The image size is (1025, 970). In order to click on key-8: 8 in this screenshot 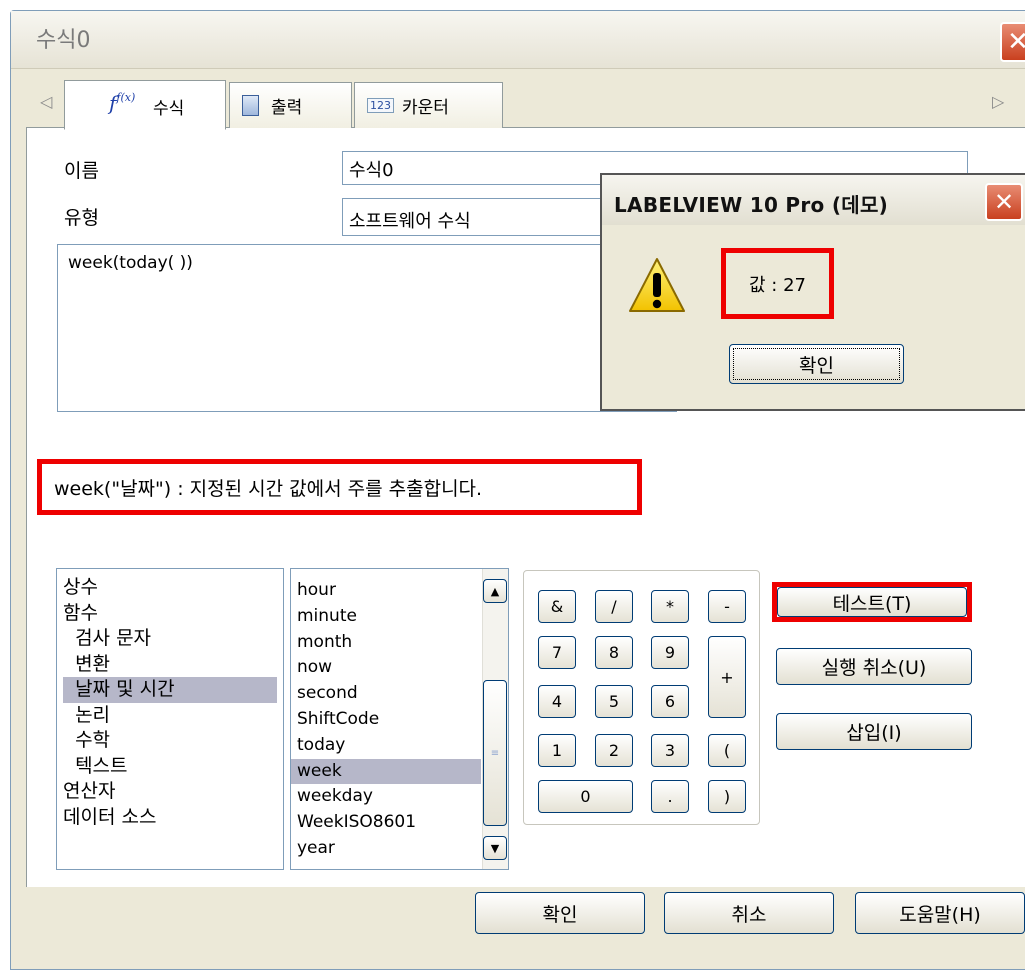, I will do `click(614, 652)`.